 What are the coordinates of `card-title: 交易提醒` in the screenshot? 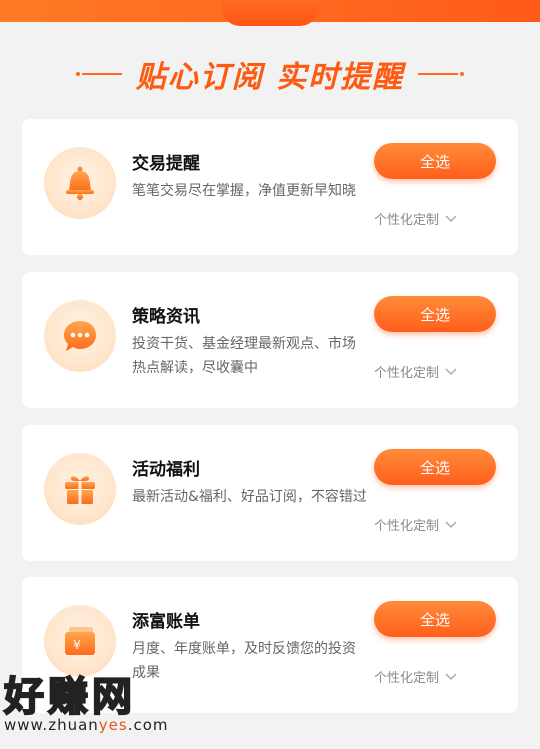 It's located at (166, 164).